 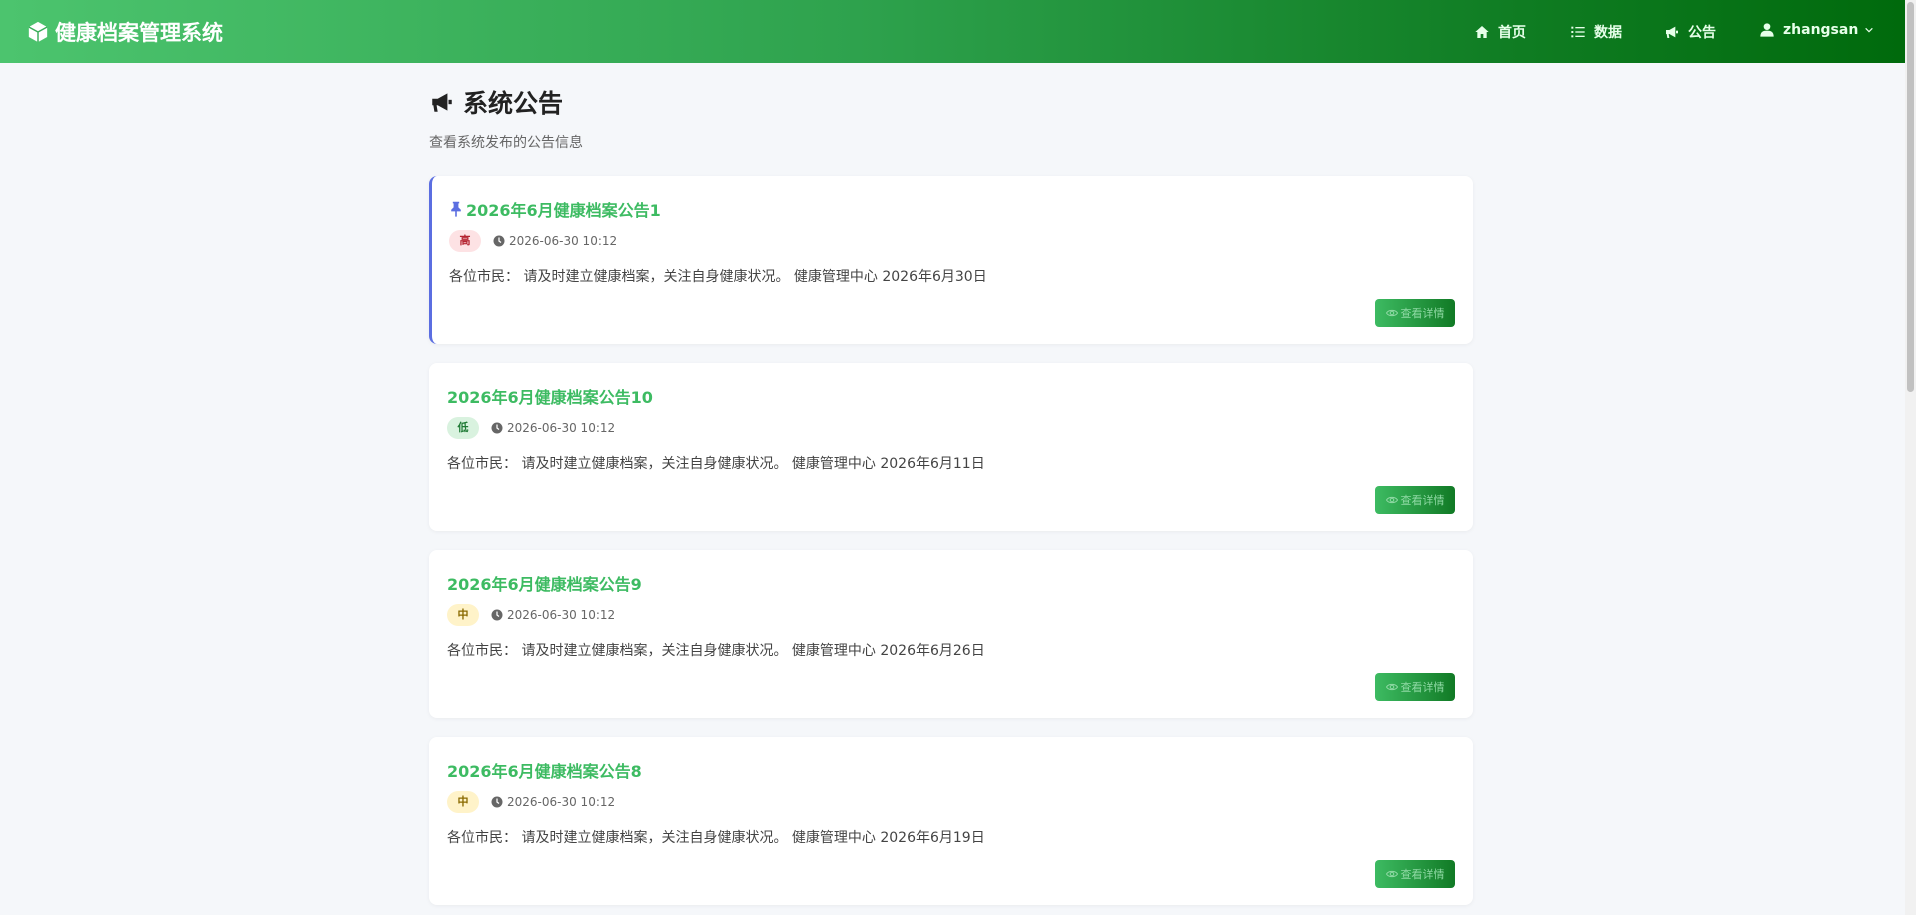 I want to click on notice-meta: 低 2026-06-30 10:12, so click(x=531, y=428).